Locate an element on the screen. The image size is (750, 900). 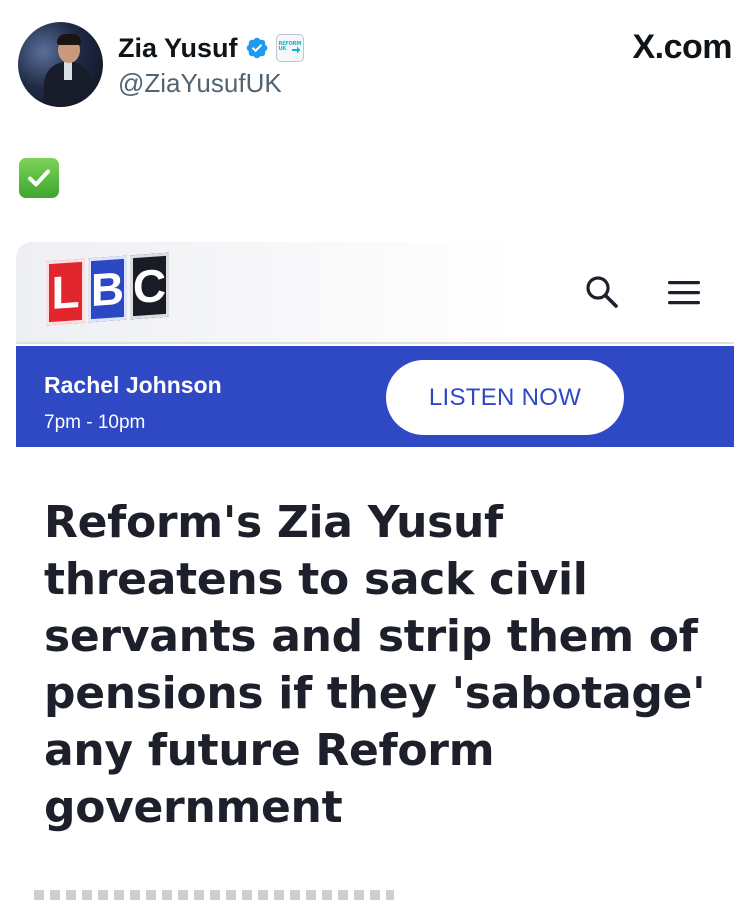
headline-line: government is located at coordinates (193, 807).